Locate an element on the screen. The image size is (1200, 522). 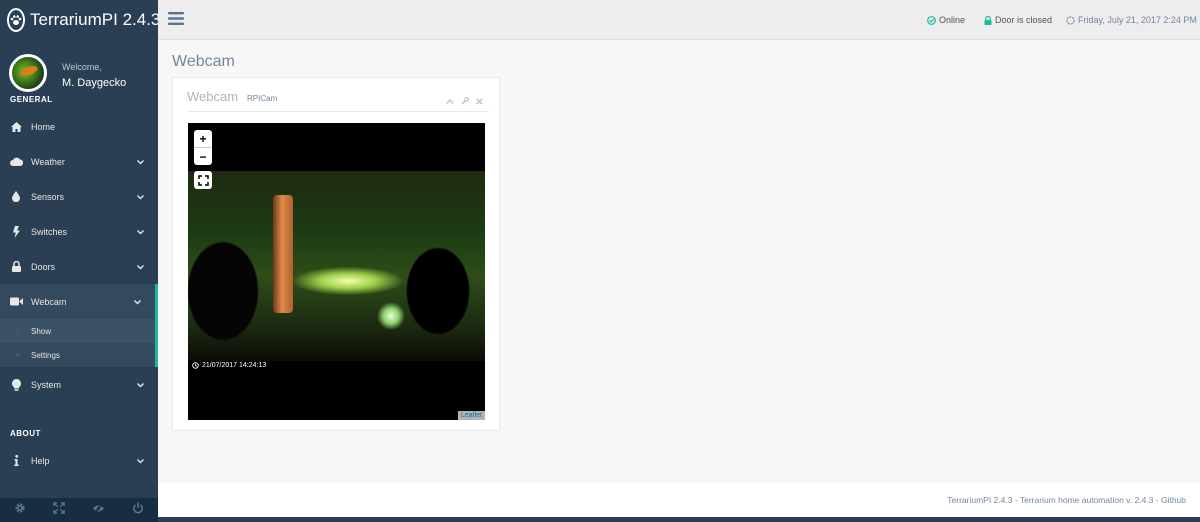
brand: TerrariumPI 2.4.3 is located at coordinates (80, 20).